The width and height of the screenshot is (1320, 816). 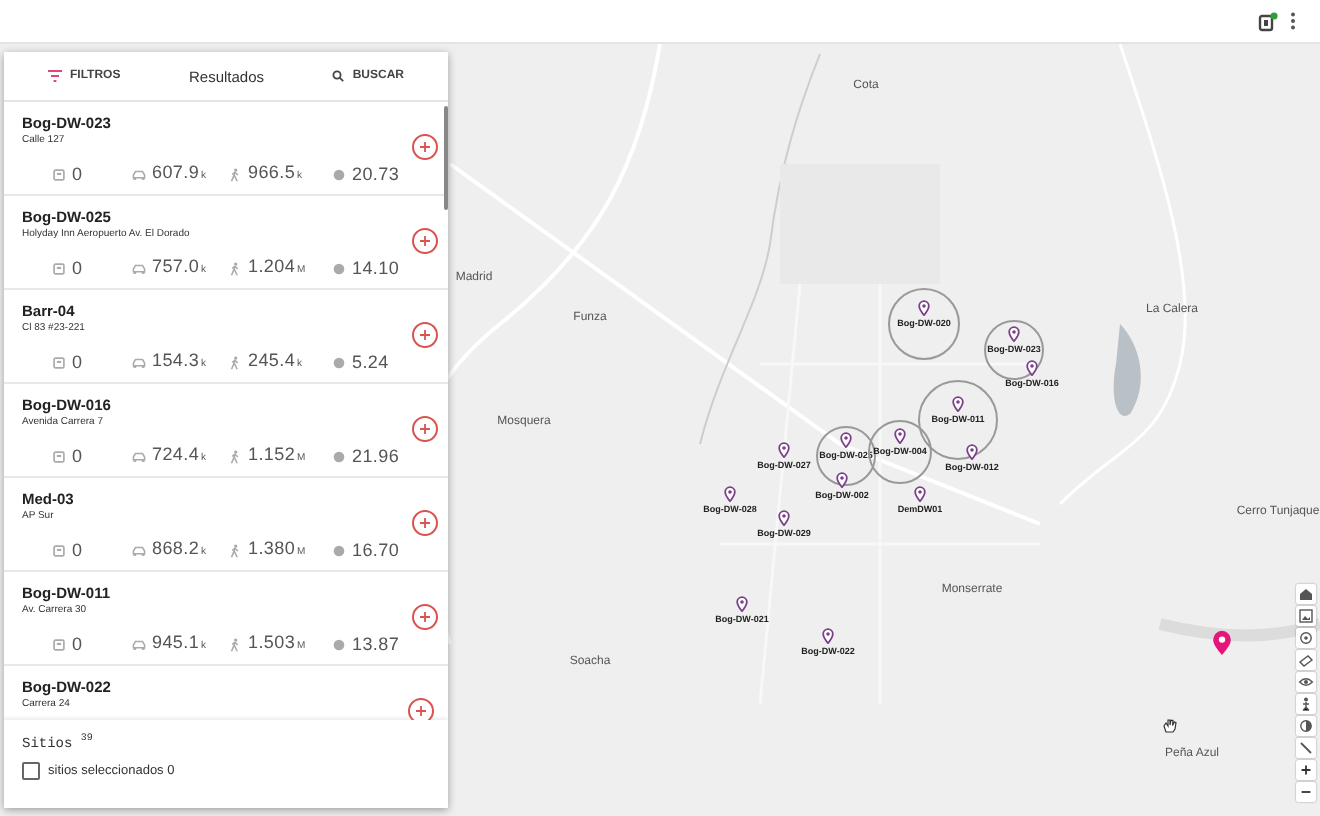 I want to click on image-icon, so click(x=1306, y=616).